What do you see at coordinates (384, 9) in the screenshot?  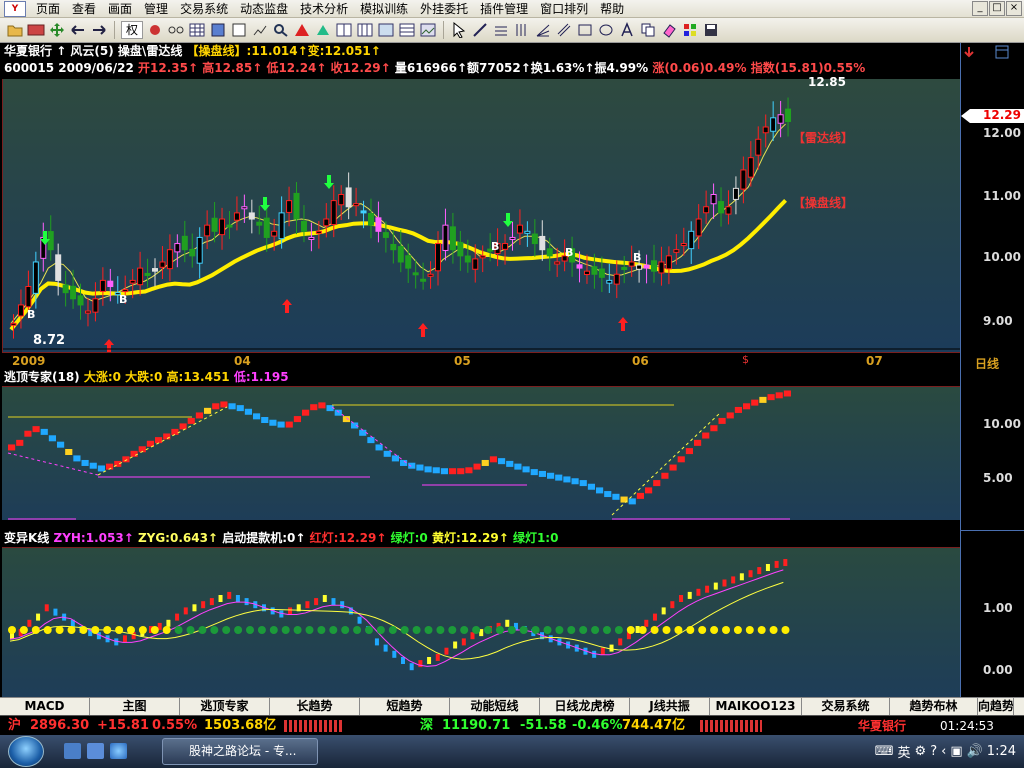 I see `menu-sim-training: 模拟训练` at bounding box center [384, 9].